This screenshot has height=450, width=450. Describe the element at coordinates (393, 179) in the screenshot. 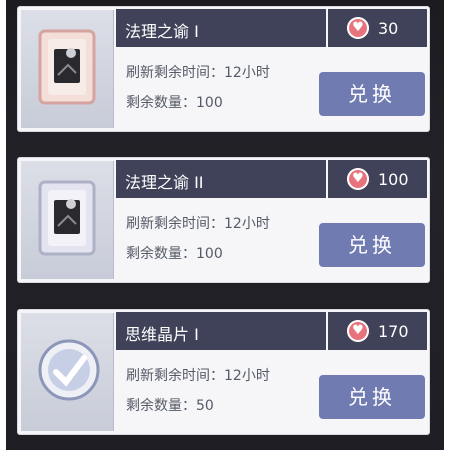

I see `item-price: 100` at that location.